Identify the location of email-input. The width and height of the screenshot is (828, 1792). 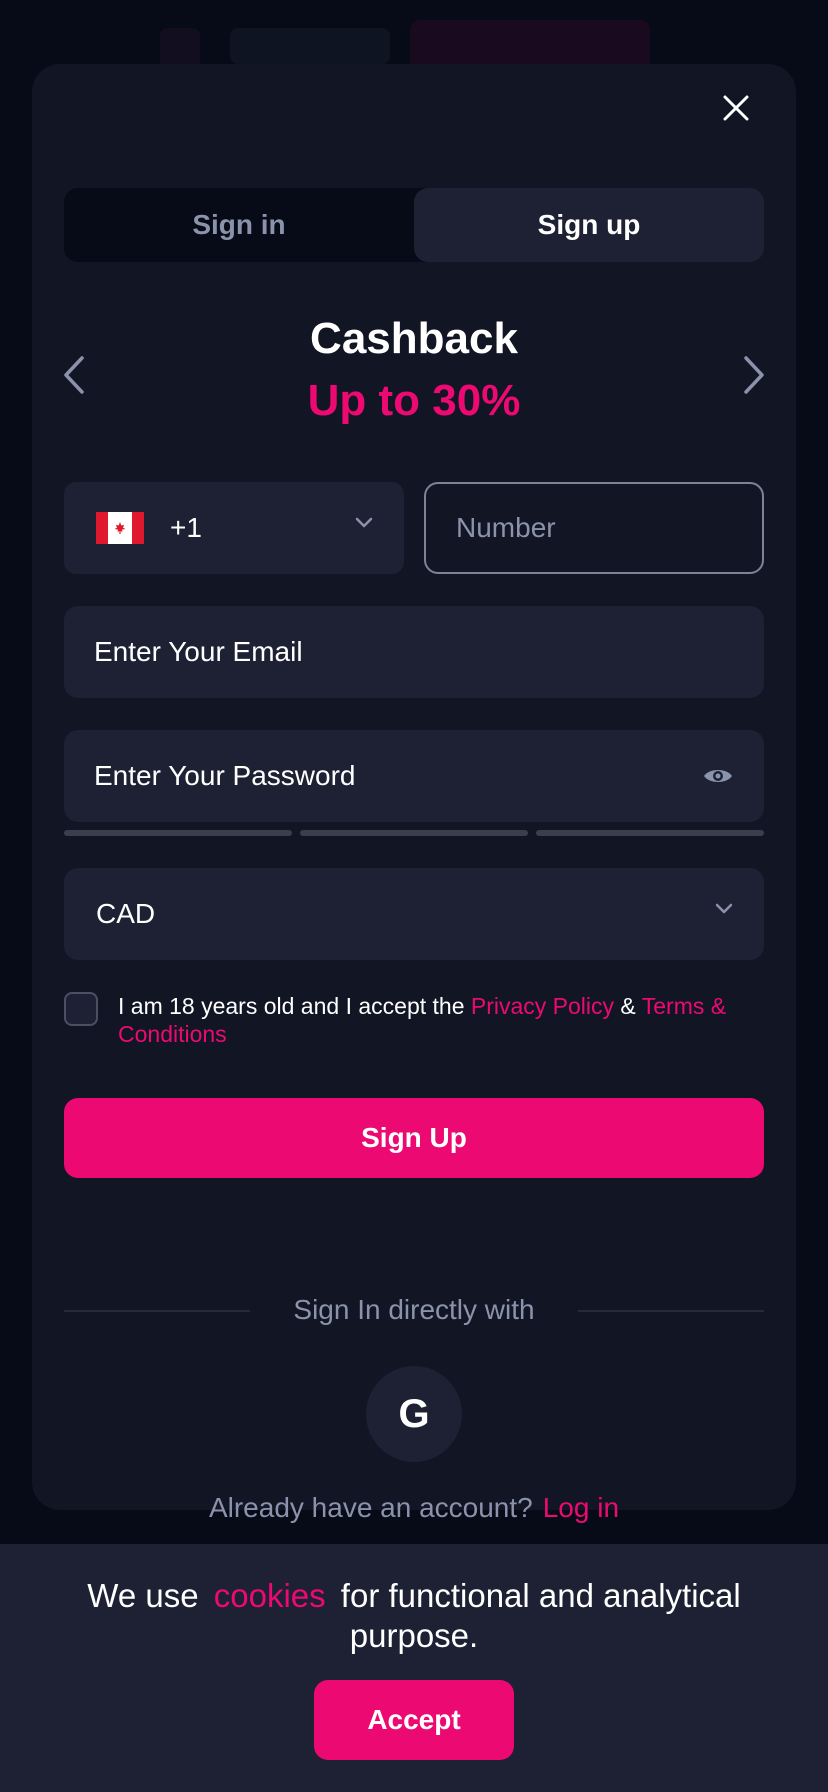
(414, 652).